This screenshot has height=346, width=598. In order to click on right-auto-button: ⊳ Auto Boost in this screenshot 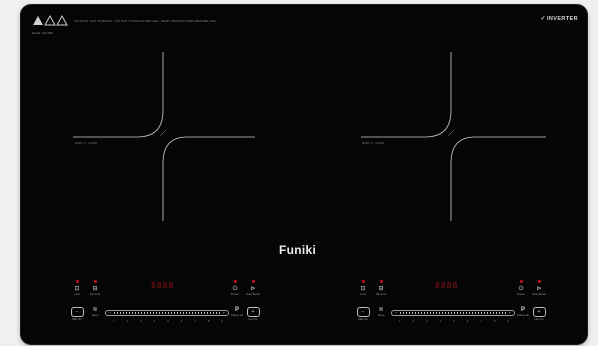, I will do `click(539, 288)`.